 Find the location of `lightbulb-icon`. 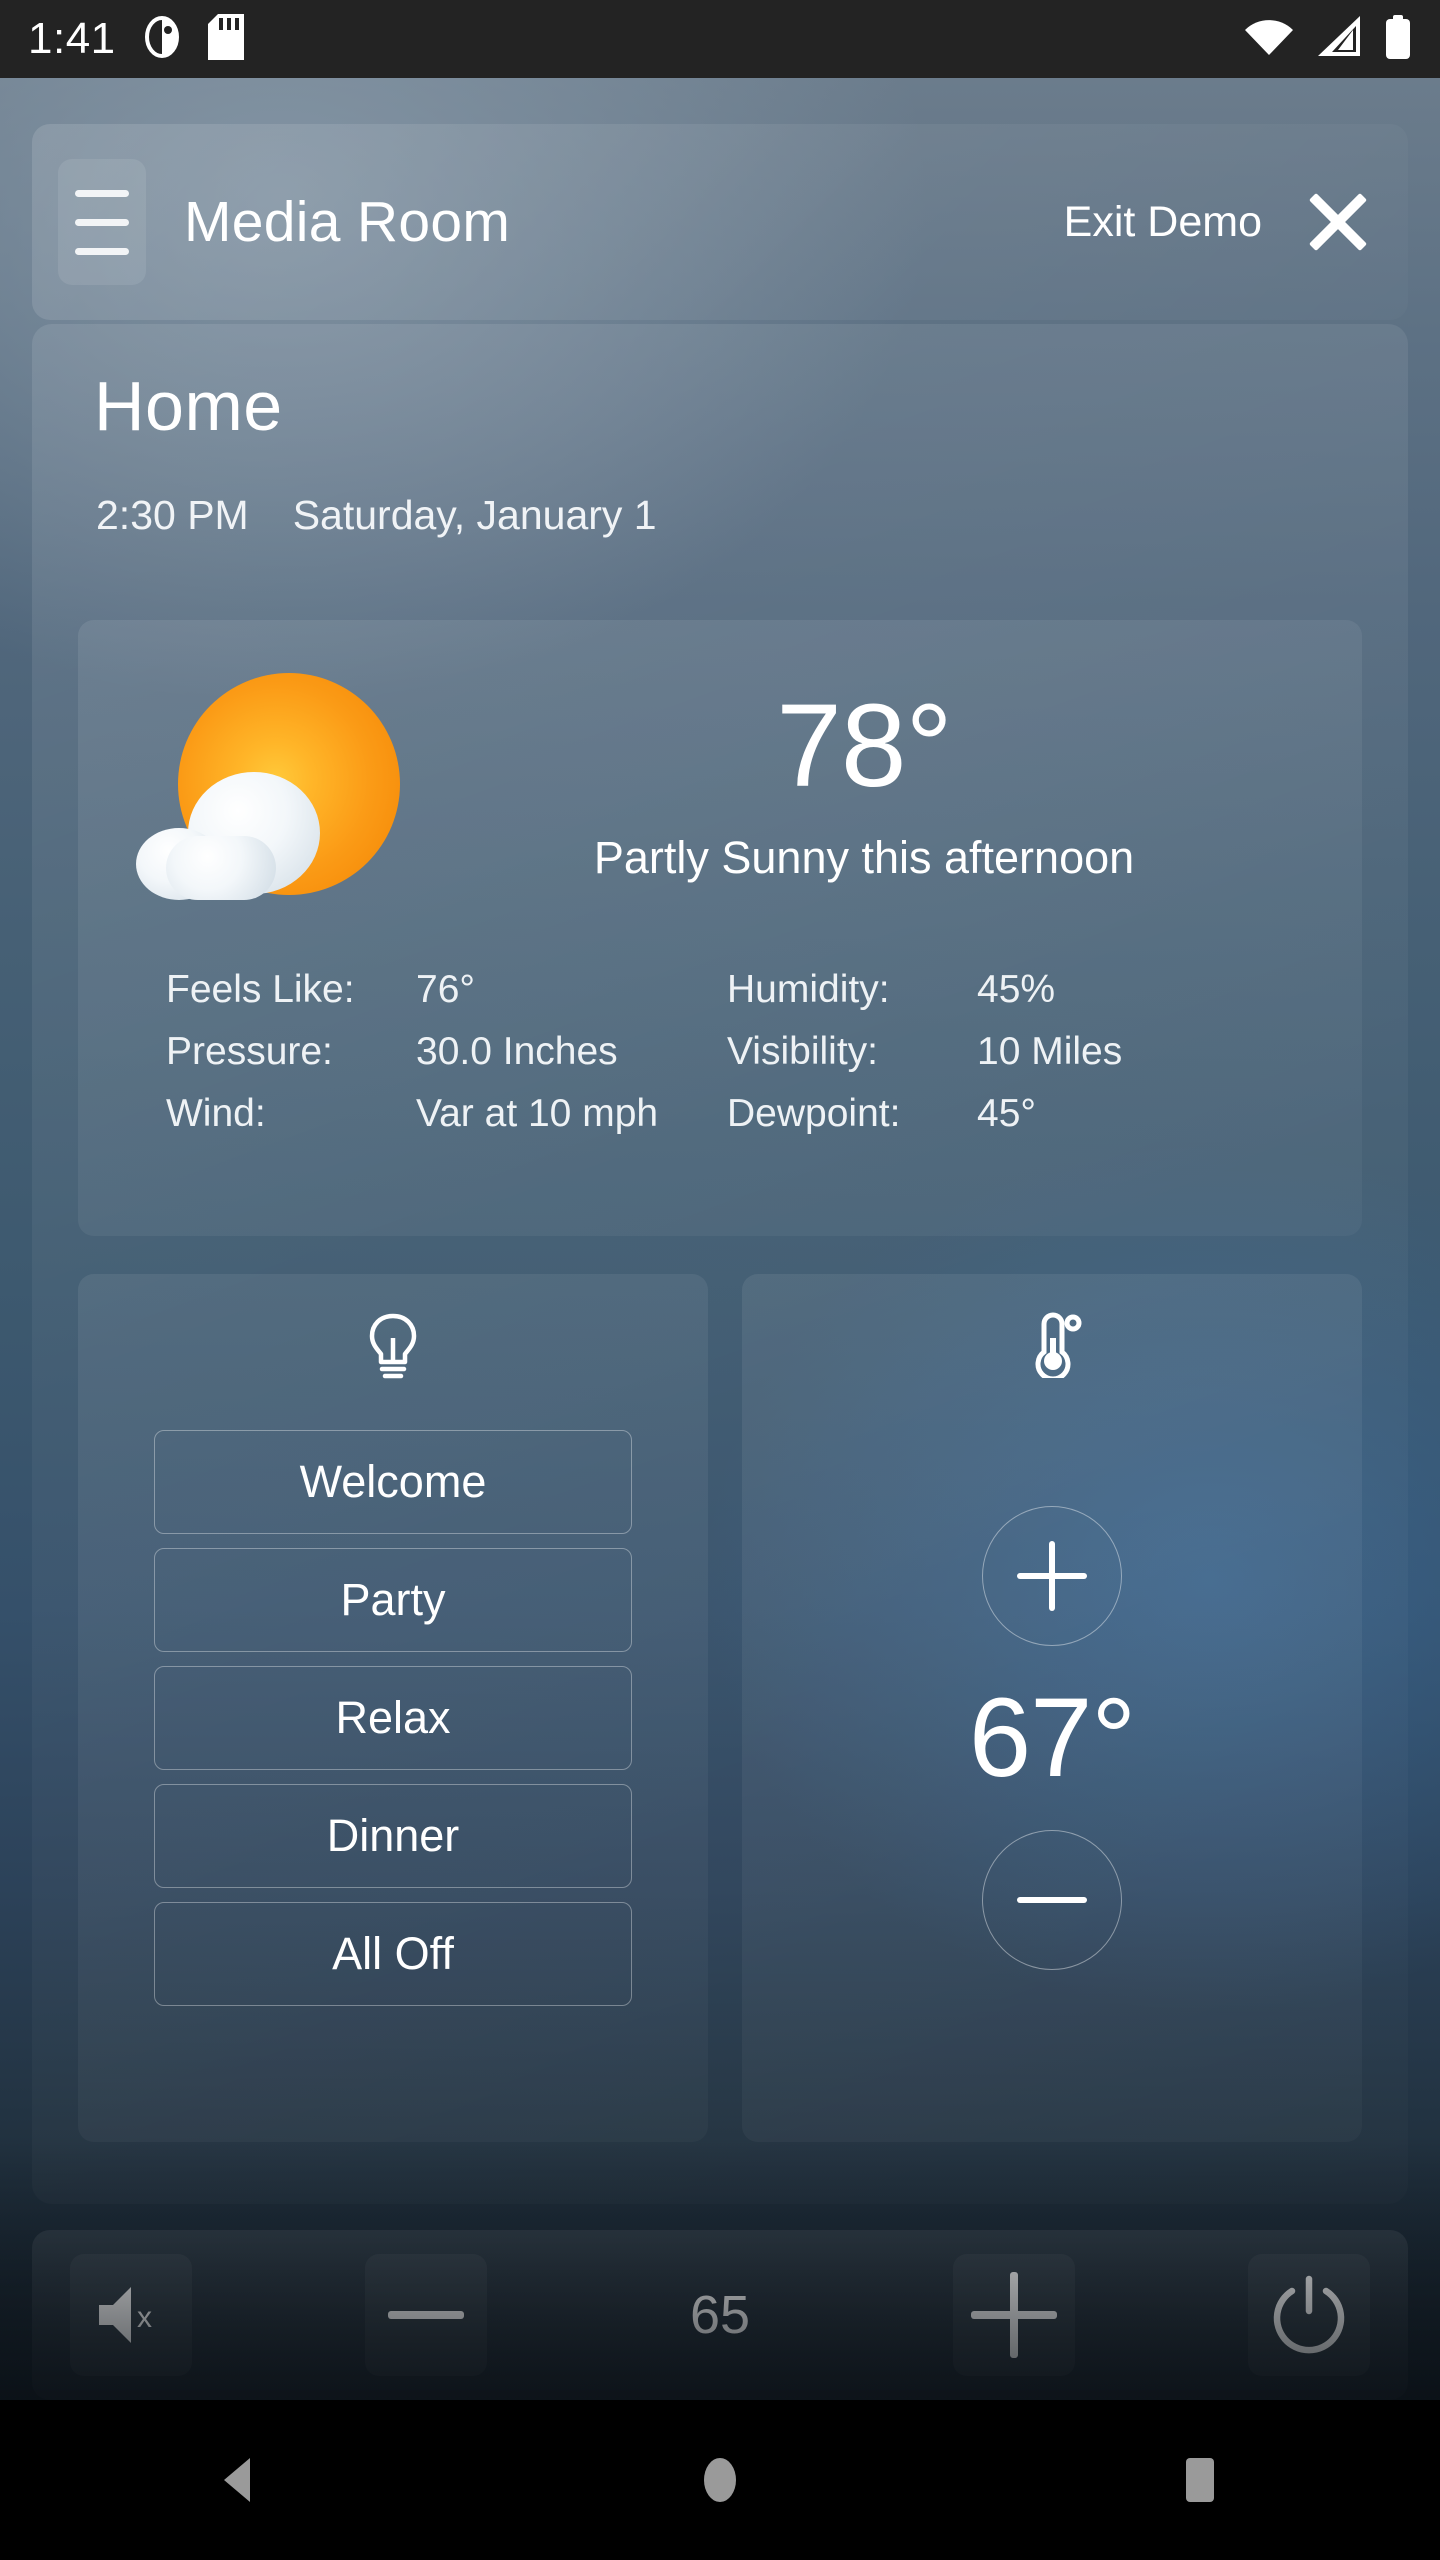

lightbulb-icon is located at coordinates (393, 1348).